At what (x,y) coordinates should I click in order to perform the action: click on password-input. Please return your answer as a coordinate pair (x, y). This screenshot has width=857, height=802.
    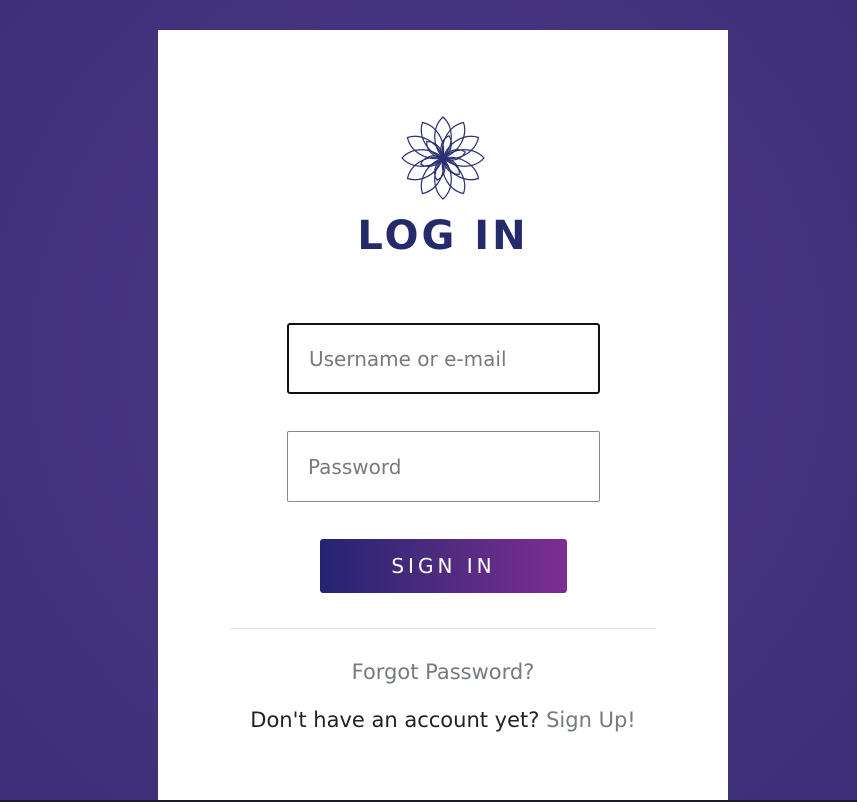
    Looking at the image, I should click on (443, 466).